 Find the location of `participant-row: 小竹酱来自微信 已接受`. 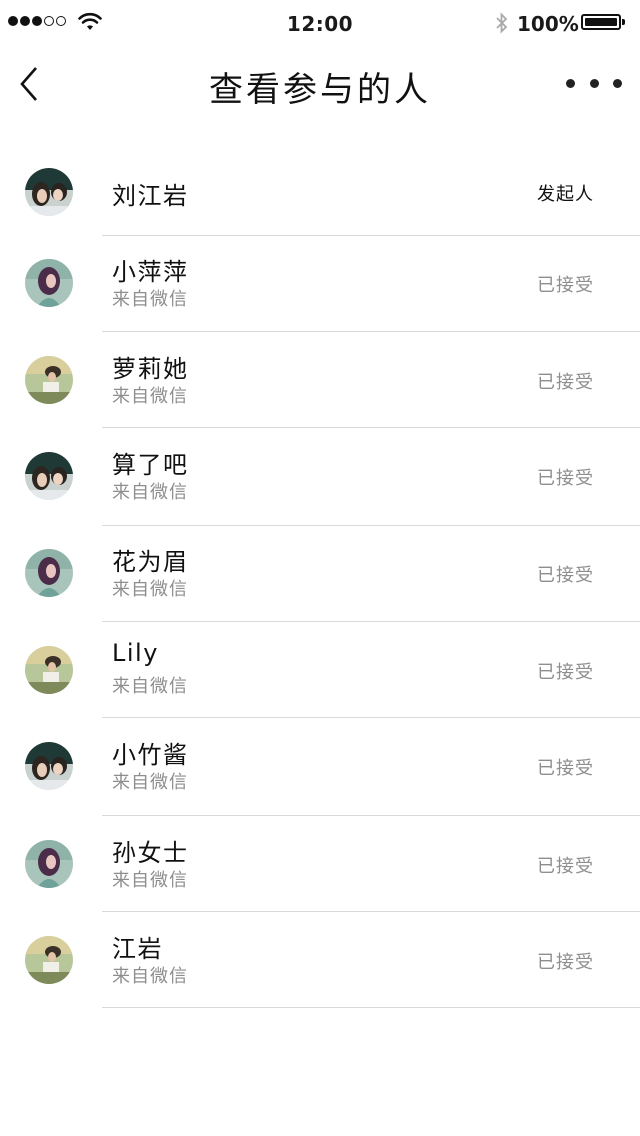

participant-row: 小竹酱来自微信 已接受 is located at coordinates (320, 767).